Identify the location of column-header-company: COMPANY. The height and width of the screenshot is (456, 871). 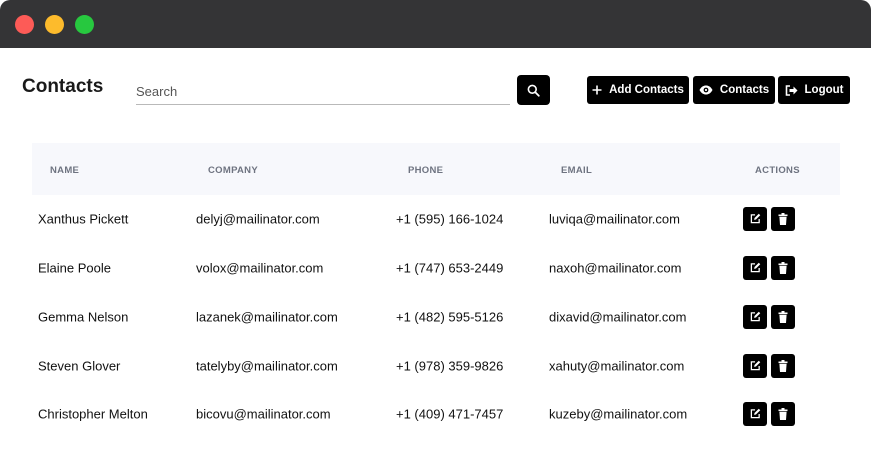
(233, 170).